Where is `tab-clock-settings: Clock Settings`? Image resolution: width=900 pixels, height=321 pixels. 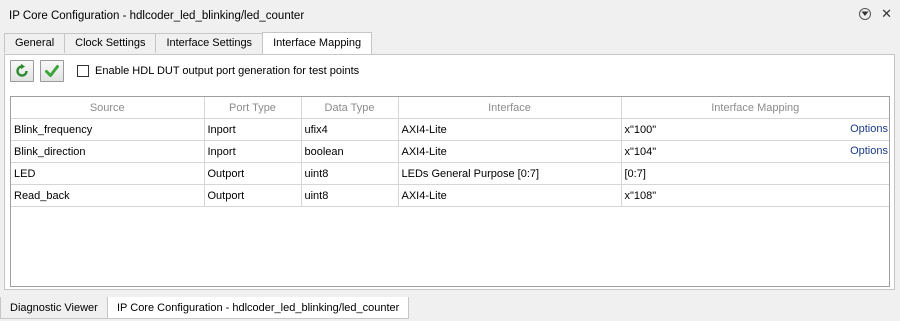
tab-clock-settings: Clock Settings is located at coordinates (110, 43).